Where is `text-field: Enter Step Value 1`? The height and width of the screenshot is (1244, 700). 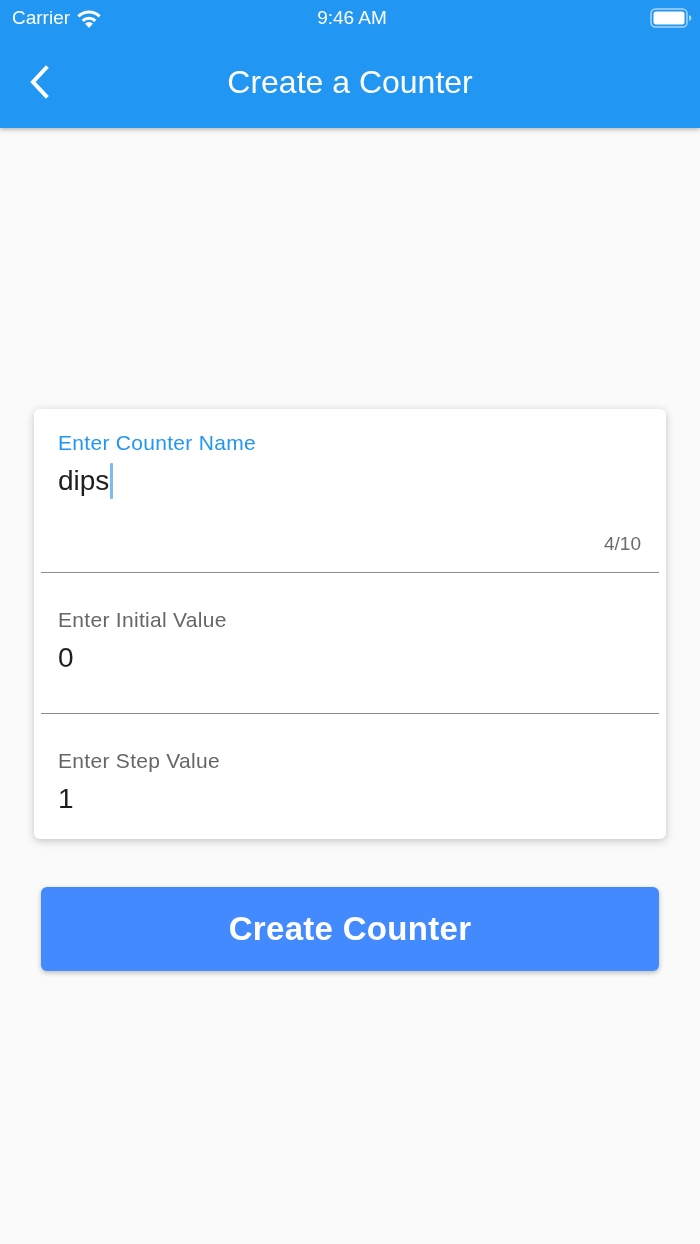
text-field: Enter Step Value 1 is located at coordinates (350, 776).